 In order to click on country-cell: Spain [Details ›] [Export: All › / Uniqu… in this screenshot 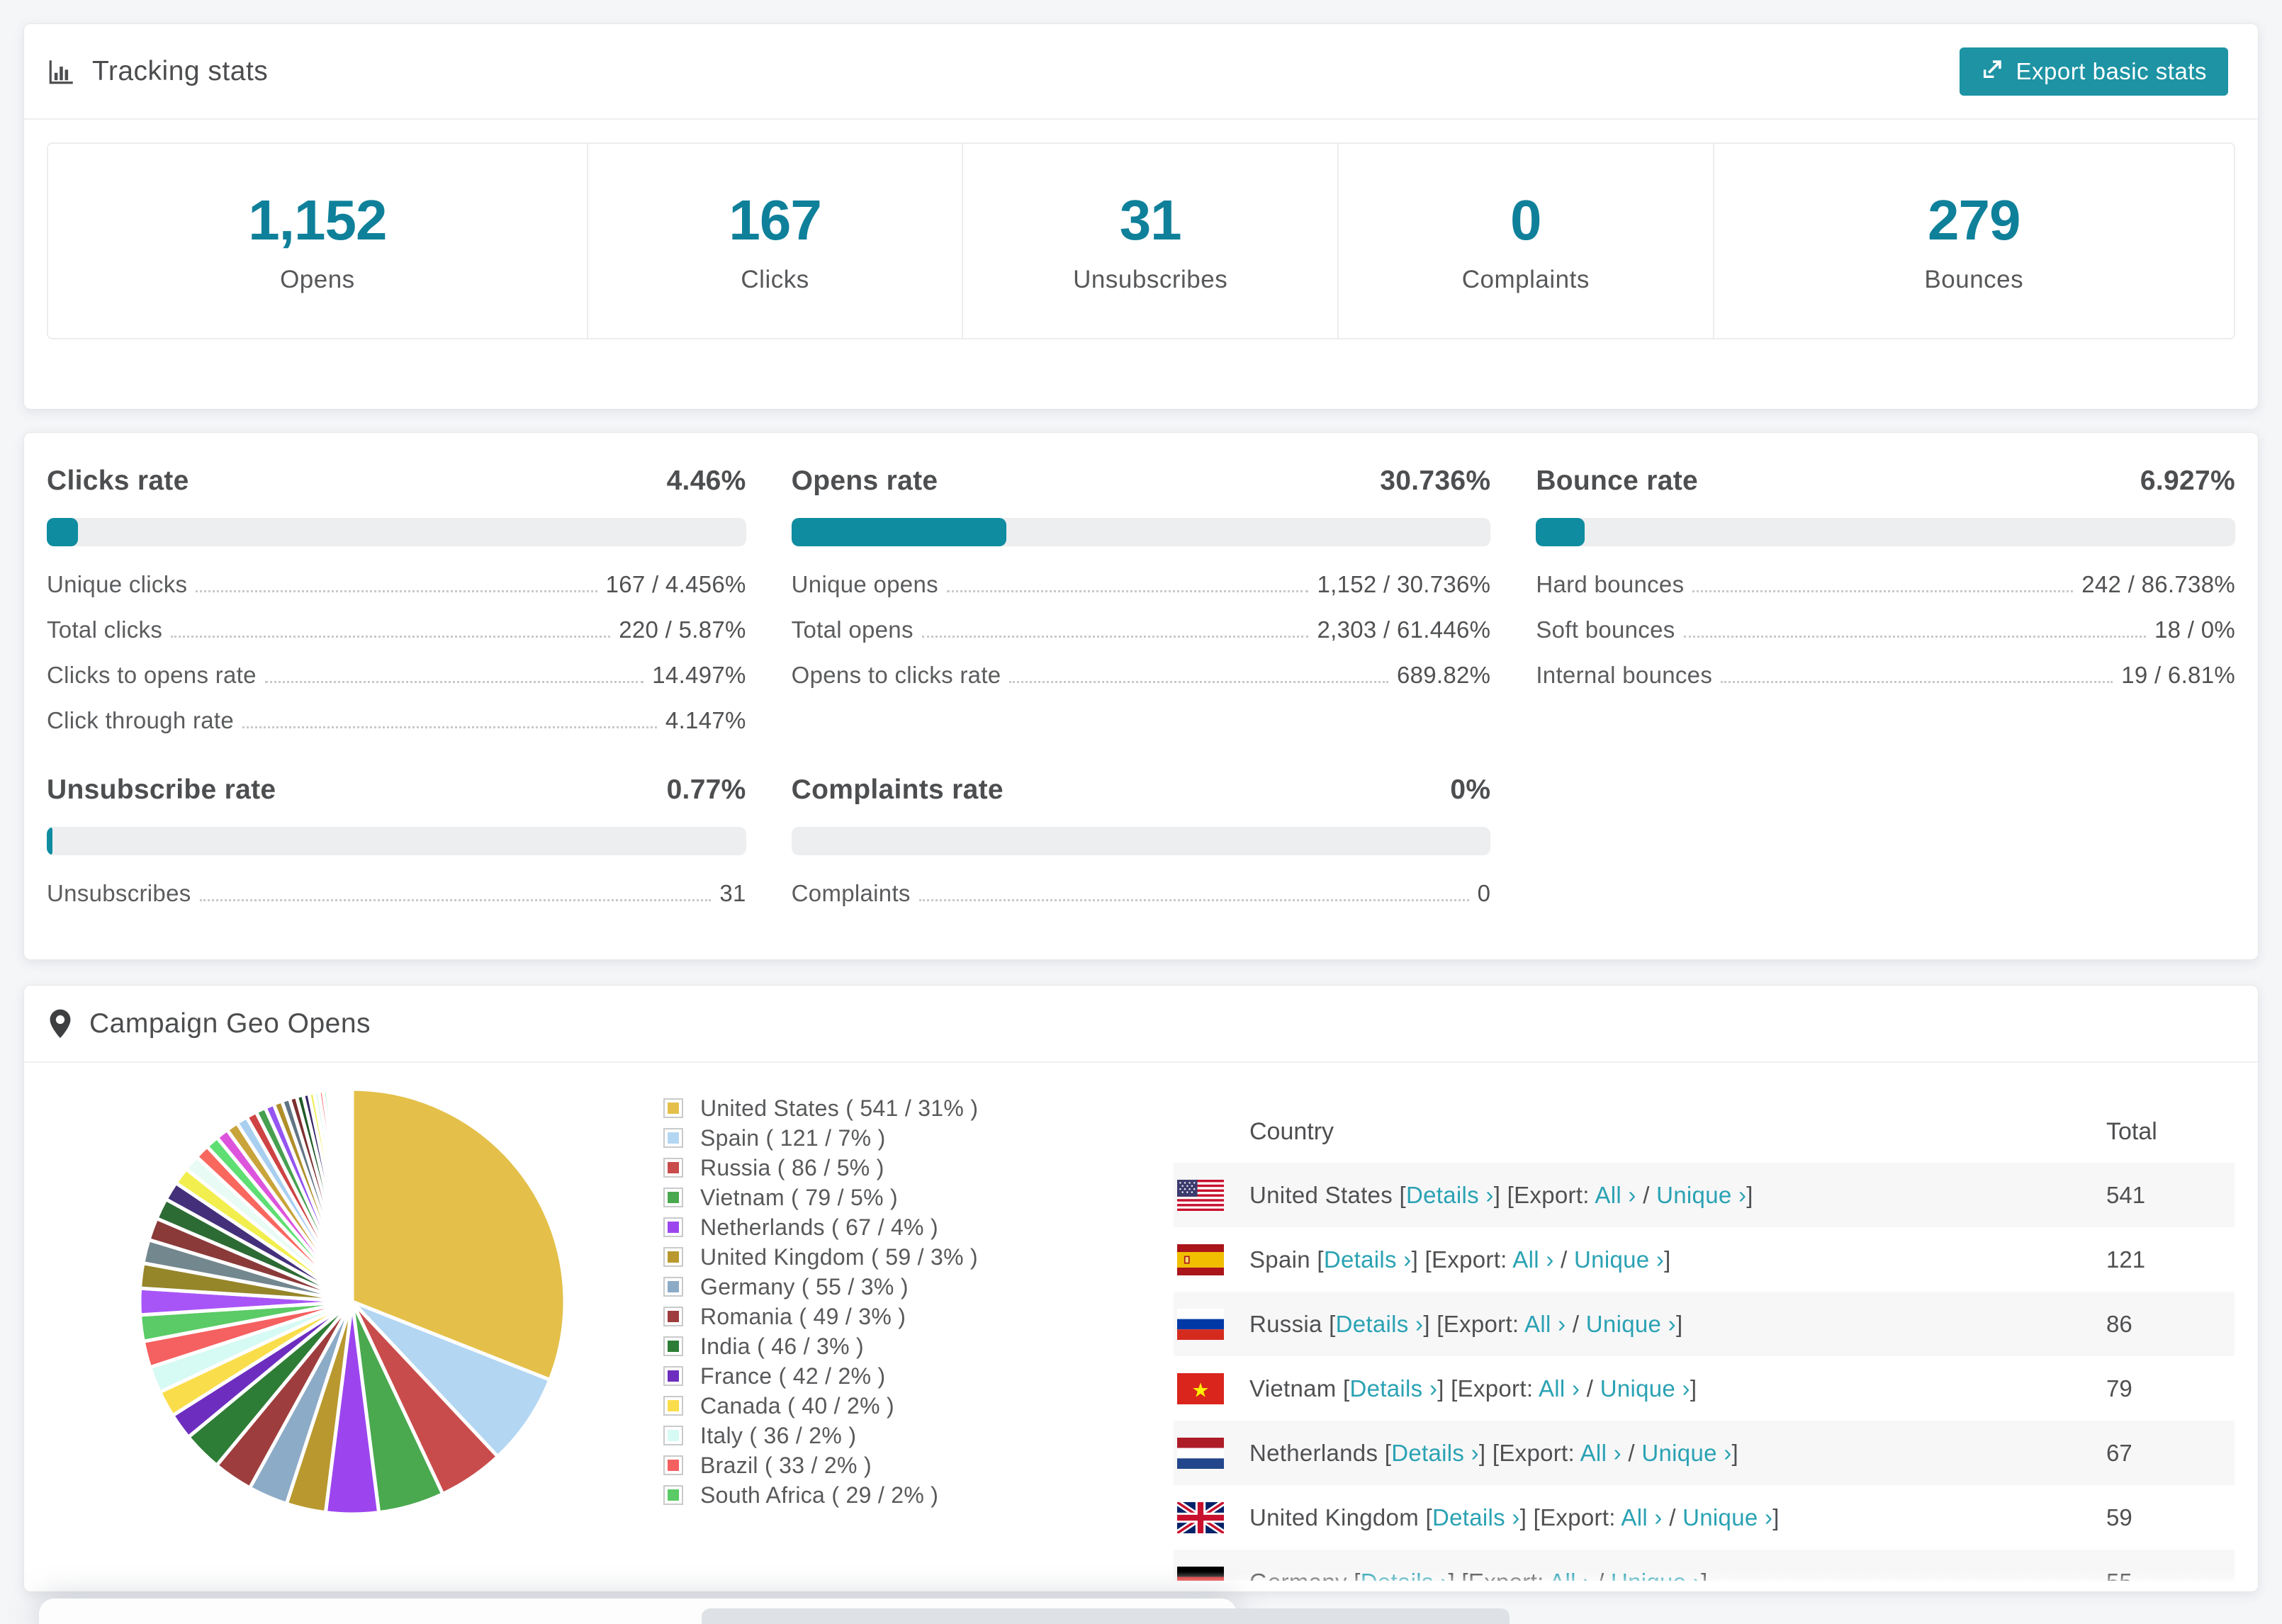, I will do `click(1460, 1260)`.